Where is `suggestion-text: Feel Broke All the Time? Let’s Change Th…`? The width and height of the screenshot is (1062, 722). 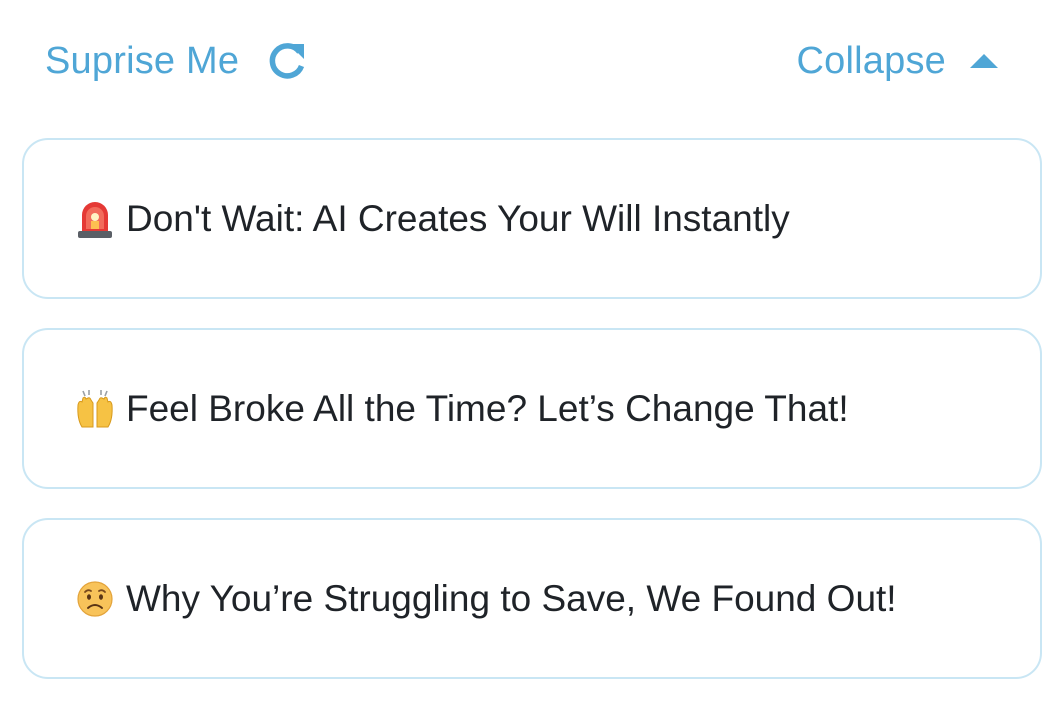 suggestion-text: Feel Broke All the Time? Let’s Change Th… is located at coordinates (487, 408).